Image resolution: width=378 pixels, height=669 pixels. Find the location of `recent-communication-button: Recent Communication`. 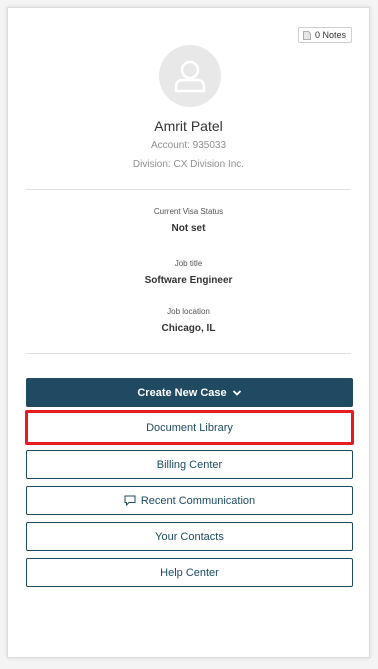

recent-communication-button: Recent Communication is located at coordinates (189, 500).